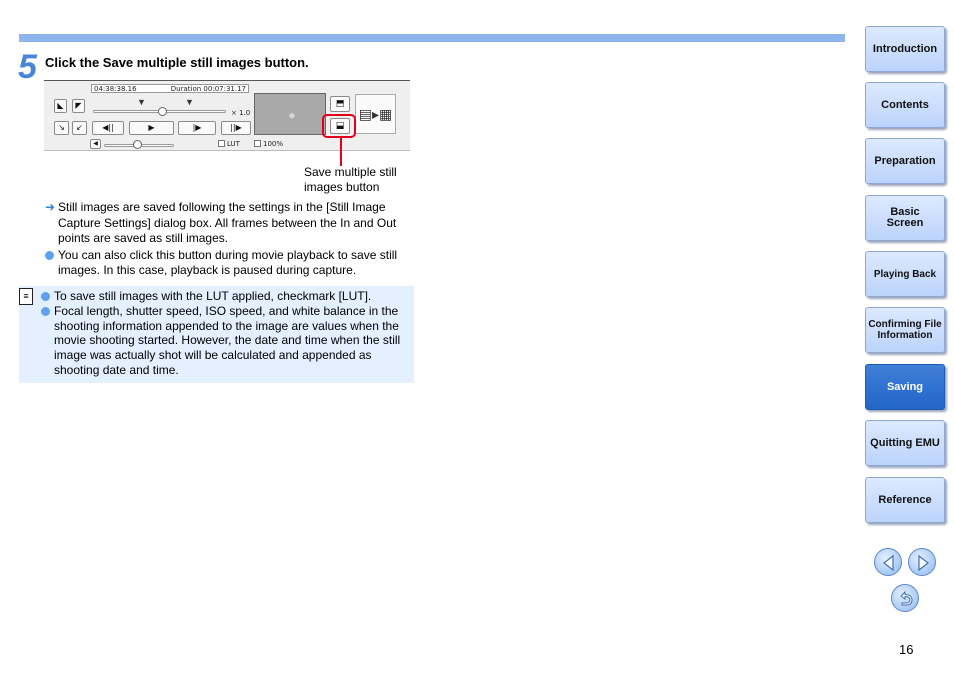  I want to click on nav-playing-back: Playing Back, so click(905, 274).